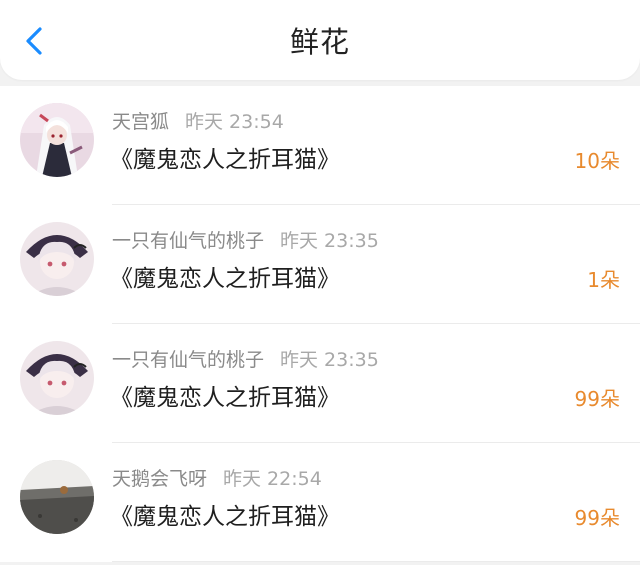 The height and width of the screenshot is (565, 640). What do you see at coordinates (272, 479) in the screenshot?
I see `timestamp: 昨天 22:54` at bounding box center [272, 479].